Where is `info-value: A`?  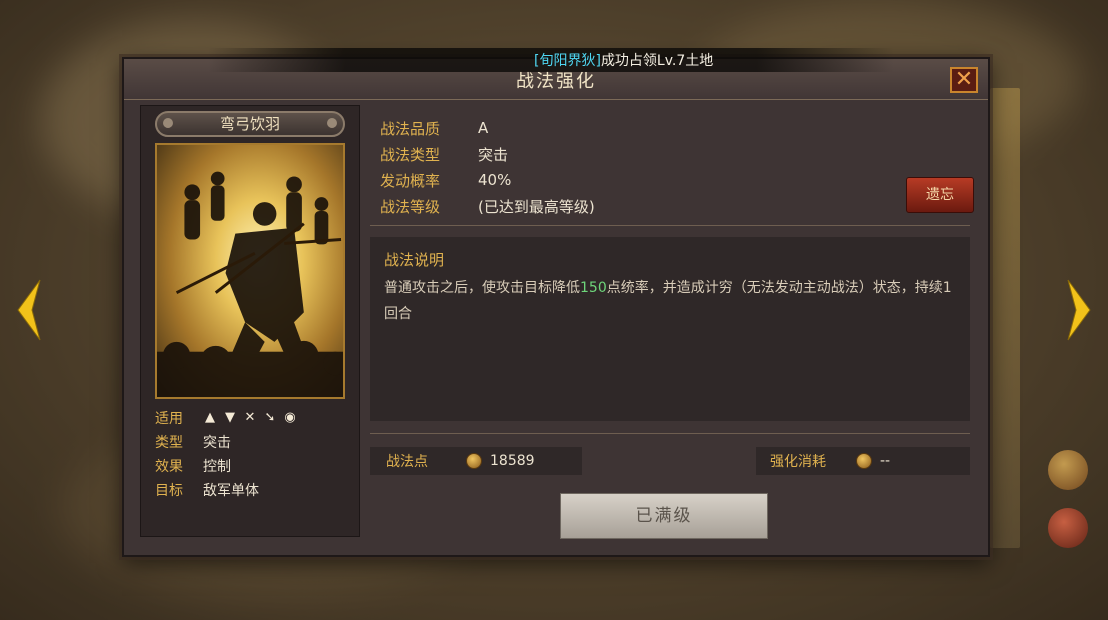 info-value: A is located at coordinates (483, 128).